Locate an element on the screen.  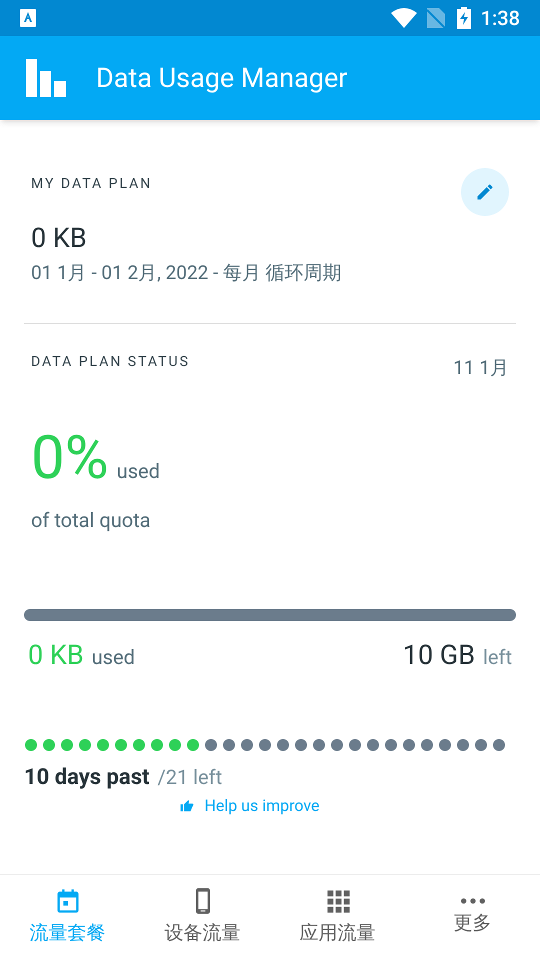
bar-chart-icon is located at coordinates (46, 78).